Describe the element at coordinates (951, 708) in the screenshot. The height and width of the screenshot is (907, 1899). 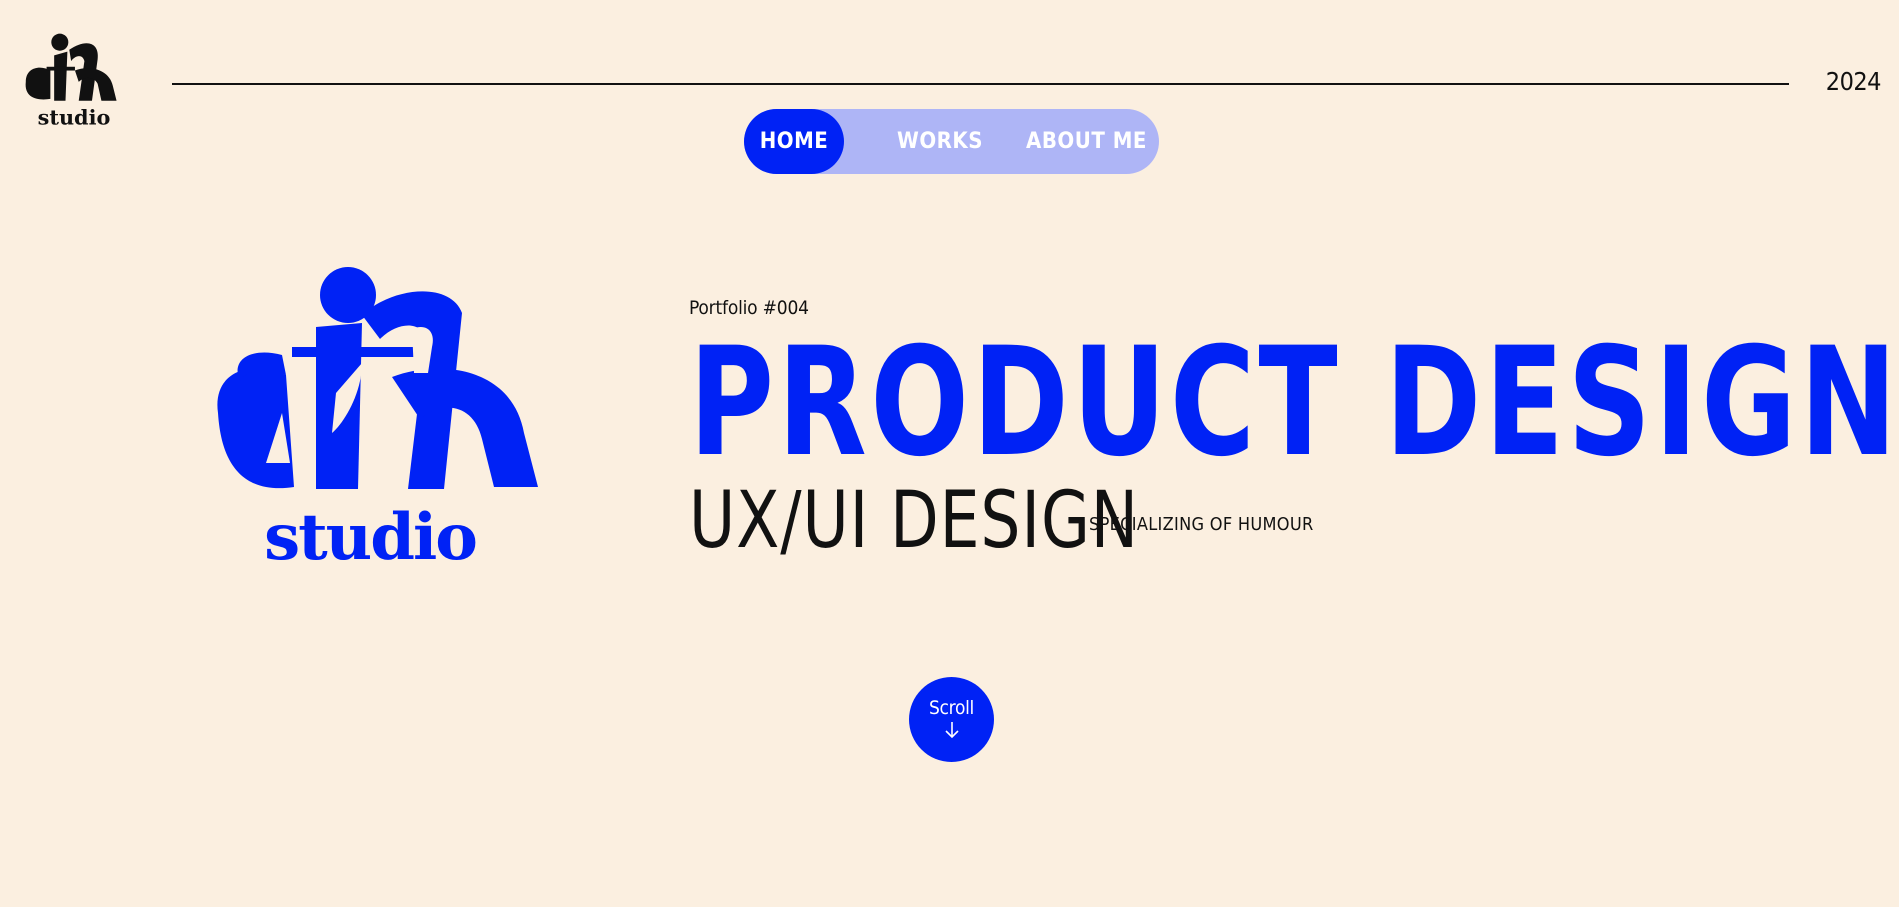
I see `scroll-label: Scroll` at that location.